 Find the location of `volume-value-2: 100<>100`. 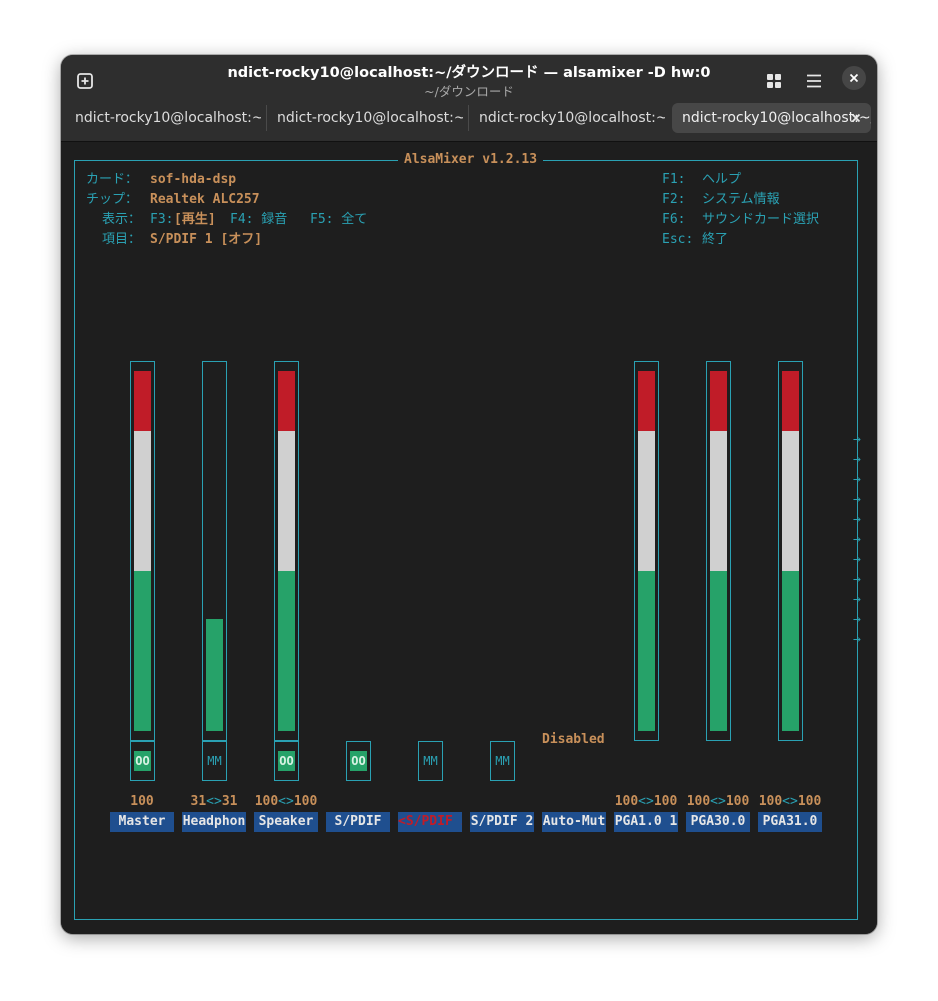

volume-value-2: 100<>100 is located at coordinates (286, 801).